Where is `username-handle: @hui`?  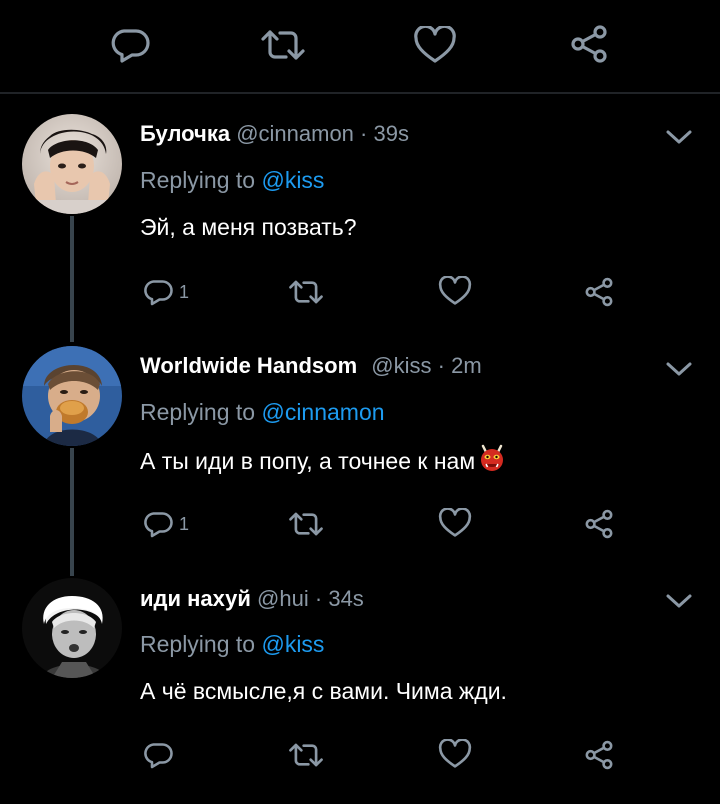 username-handle: @hui is located at coordinates (283, 598).